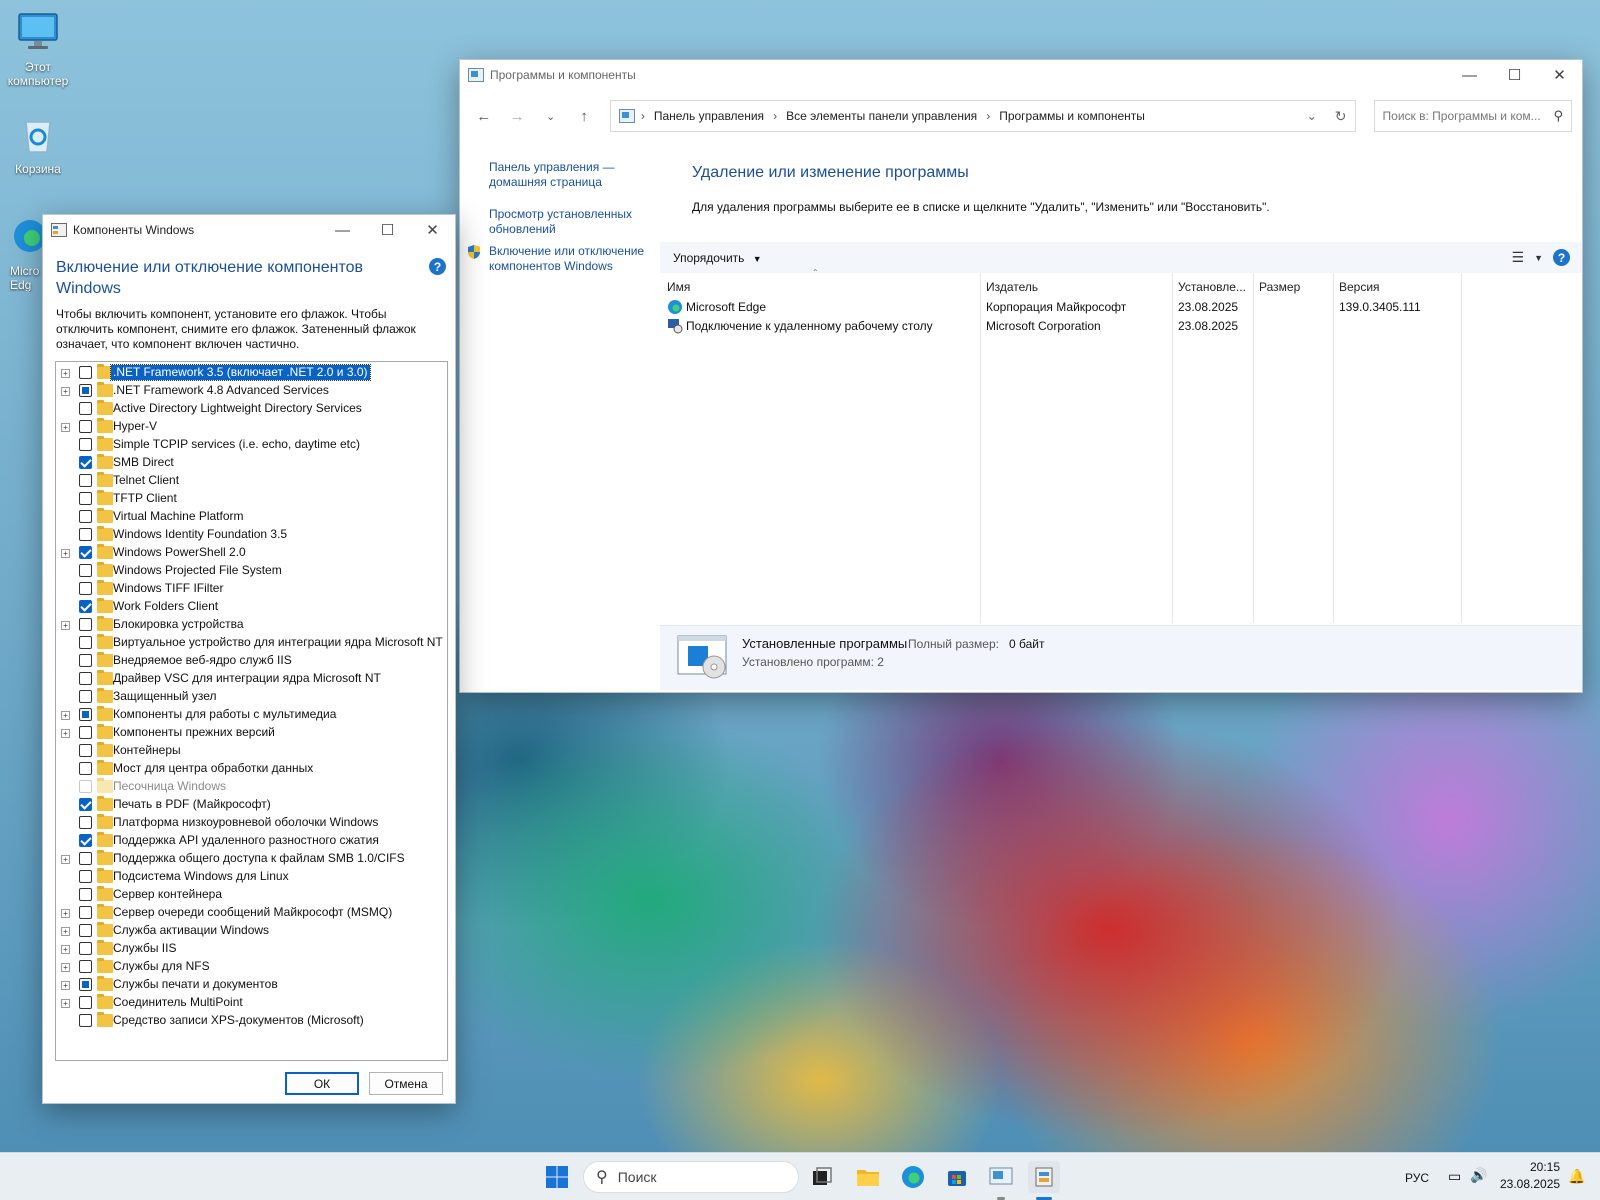 The height and width of the screenshot is (1200, 1600). I want to click on feature-item: Защищенный узел, so click(251, 697).